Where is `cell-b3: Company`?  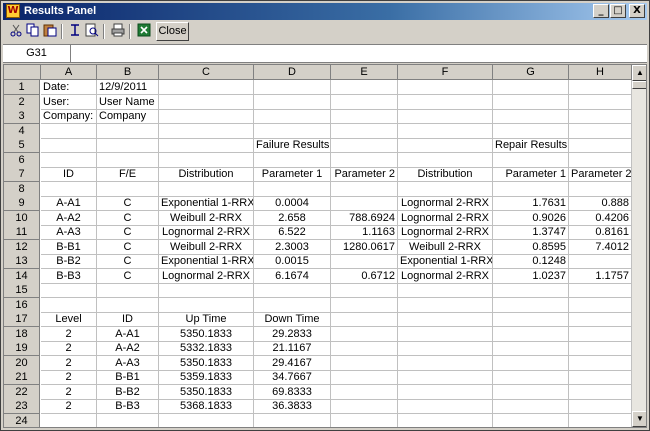
cell-b3: Company is located at coordinates (128, 116).